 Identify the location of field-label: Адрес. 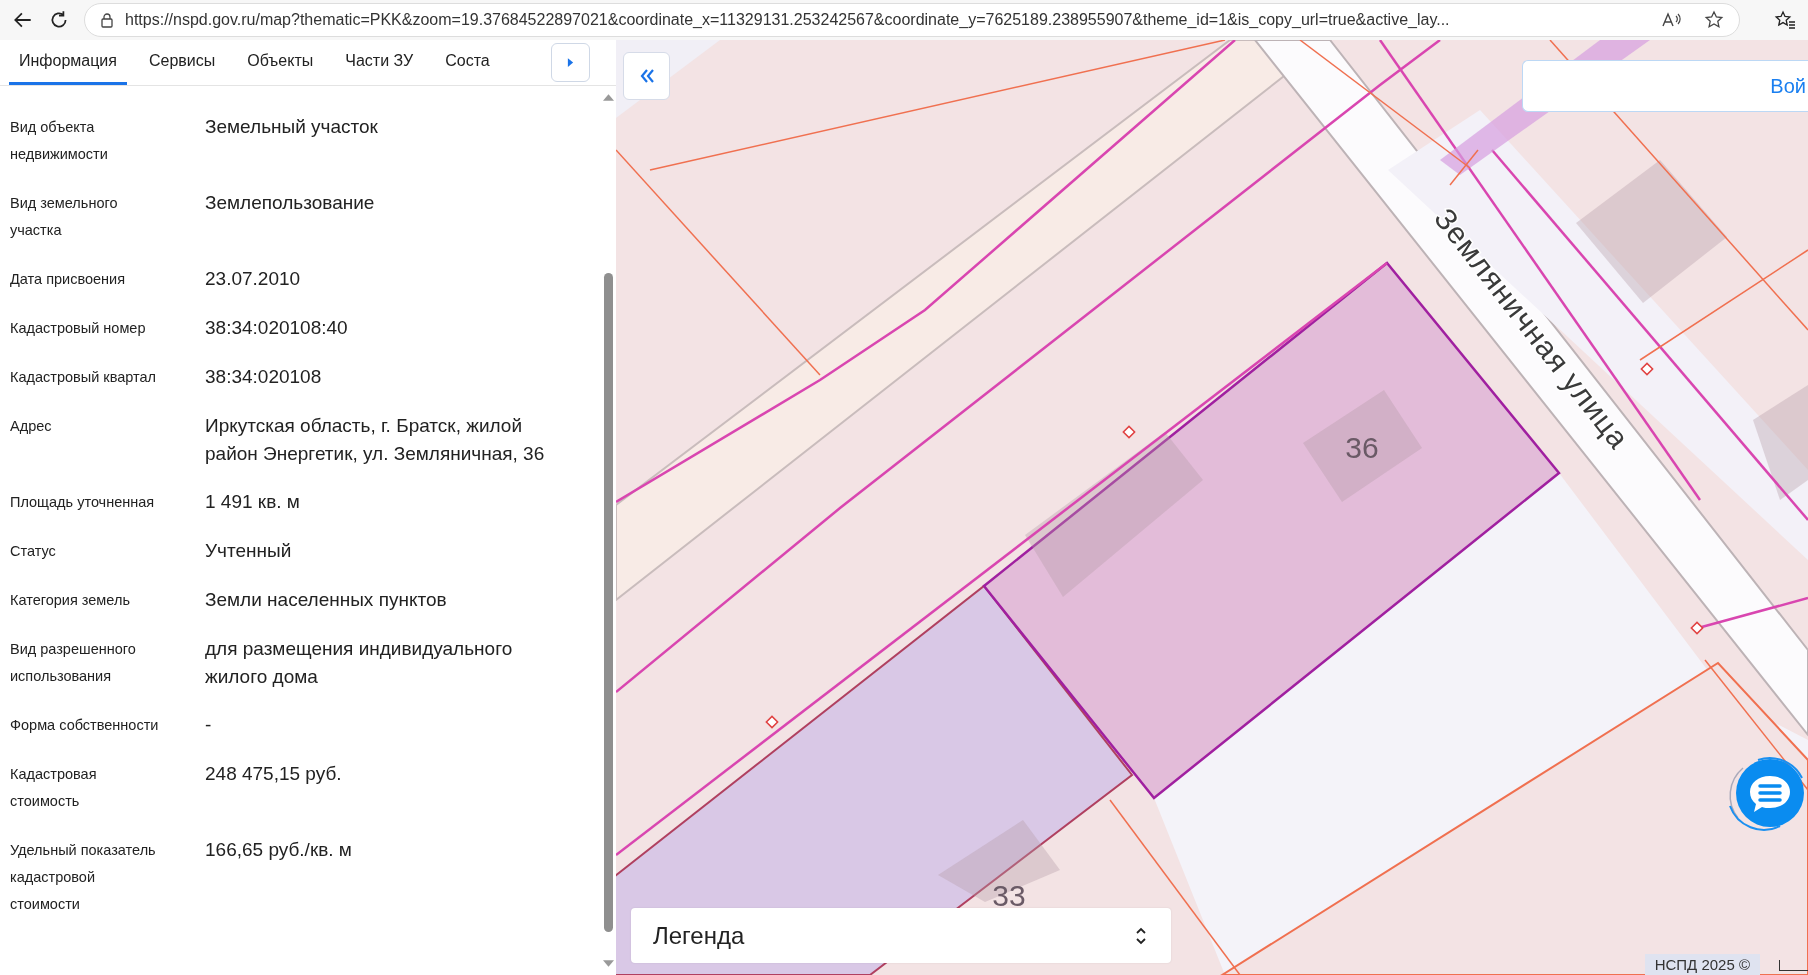
(31, 426).